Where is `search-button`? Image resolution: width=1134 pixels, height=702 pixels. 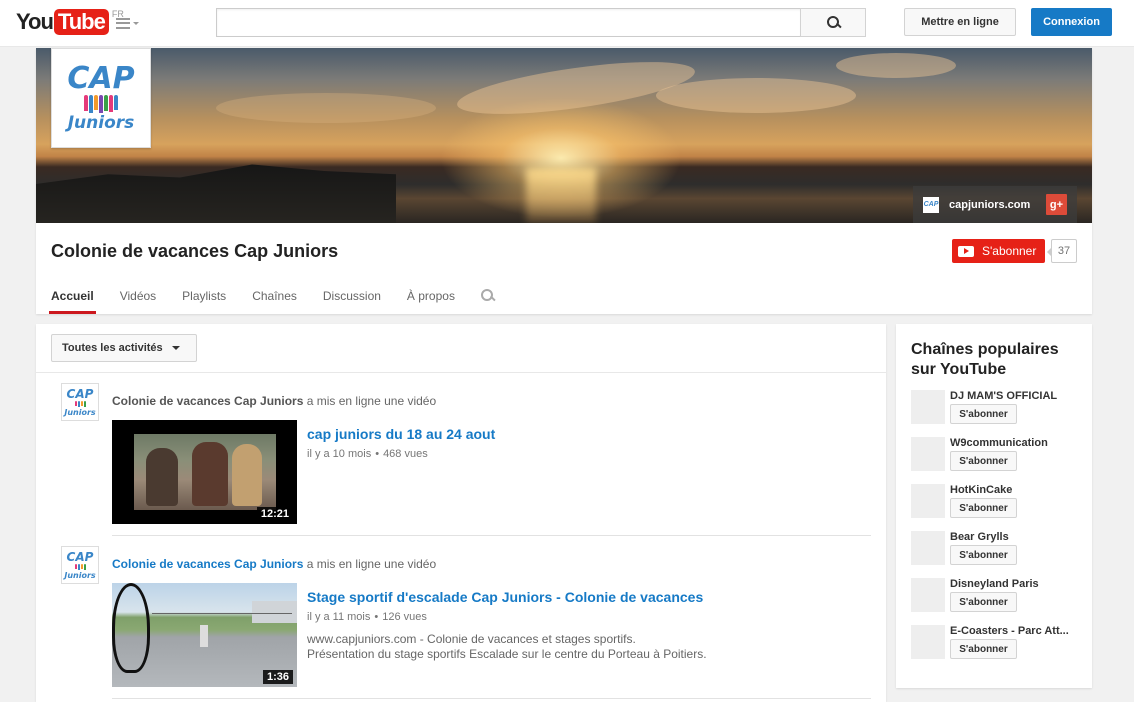 search-button is located at coordinates (833, 22).